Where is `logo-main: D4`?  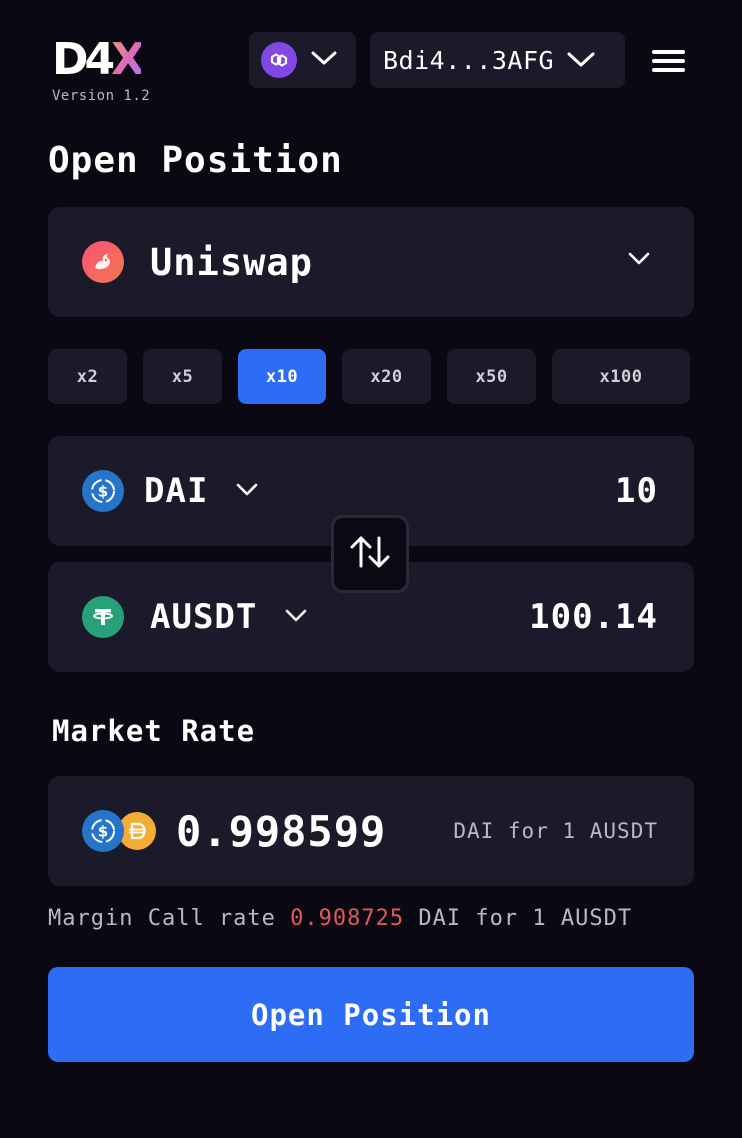 logo-main: D4 is located at coordinates (83, 59).